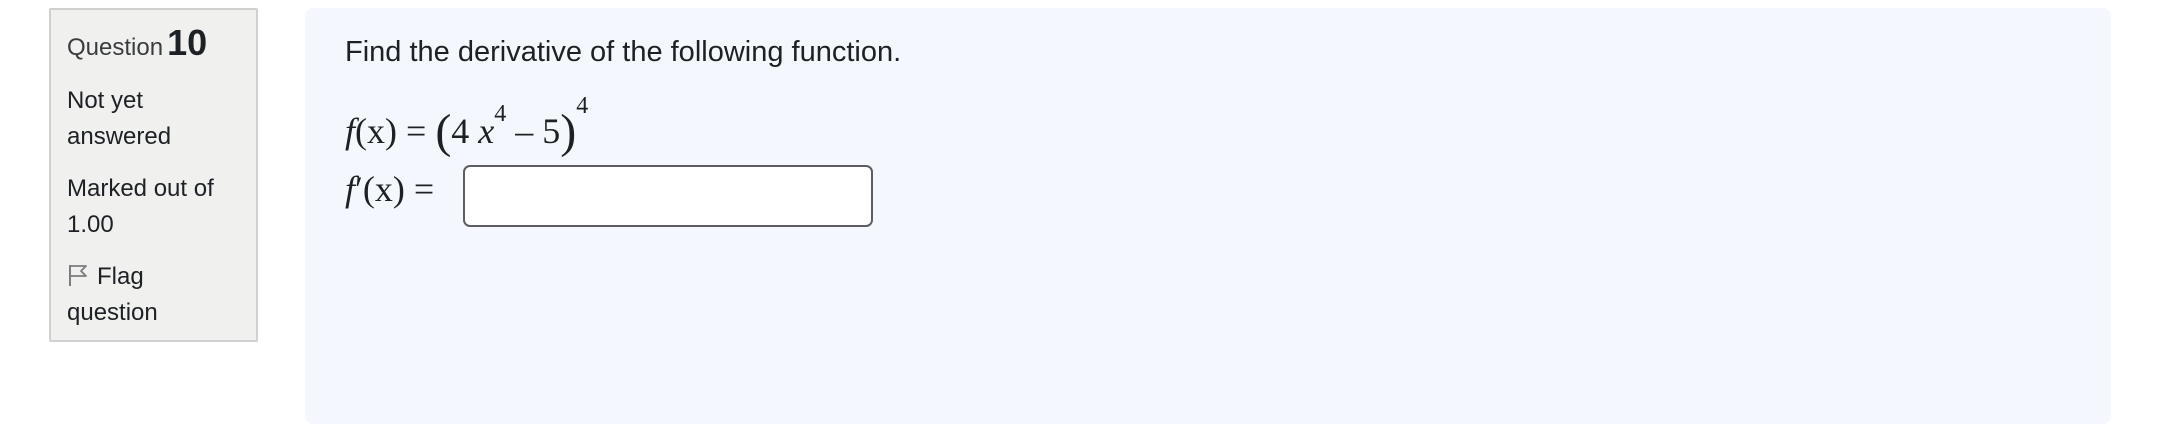 The width and height of the screenshot is (2160, 430). What do you see at coordinates (443, 131) in the screenshot?
I see `open-paren: (` at bounding box center [443, 131].